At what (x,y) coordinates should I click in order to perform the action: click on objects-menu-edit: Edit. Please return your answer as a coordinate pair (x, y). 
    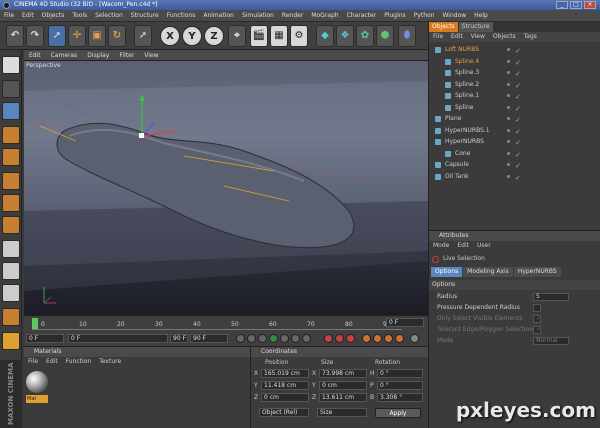
    Looking at the image, I should click on (457, 37).